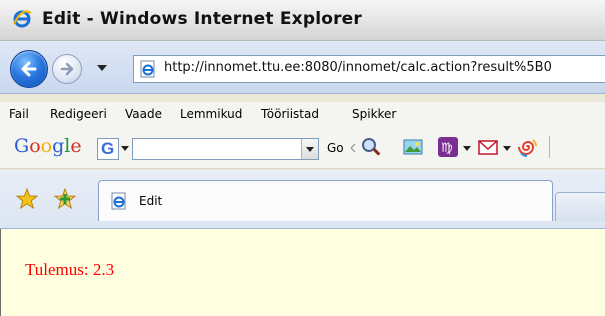  I want to click on tab-label: Edit, so click(151, 201).